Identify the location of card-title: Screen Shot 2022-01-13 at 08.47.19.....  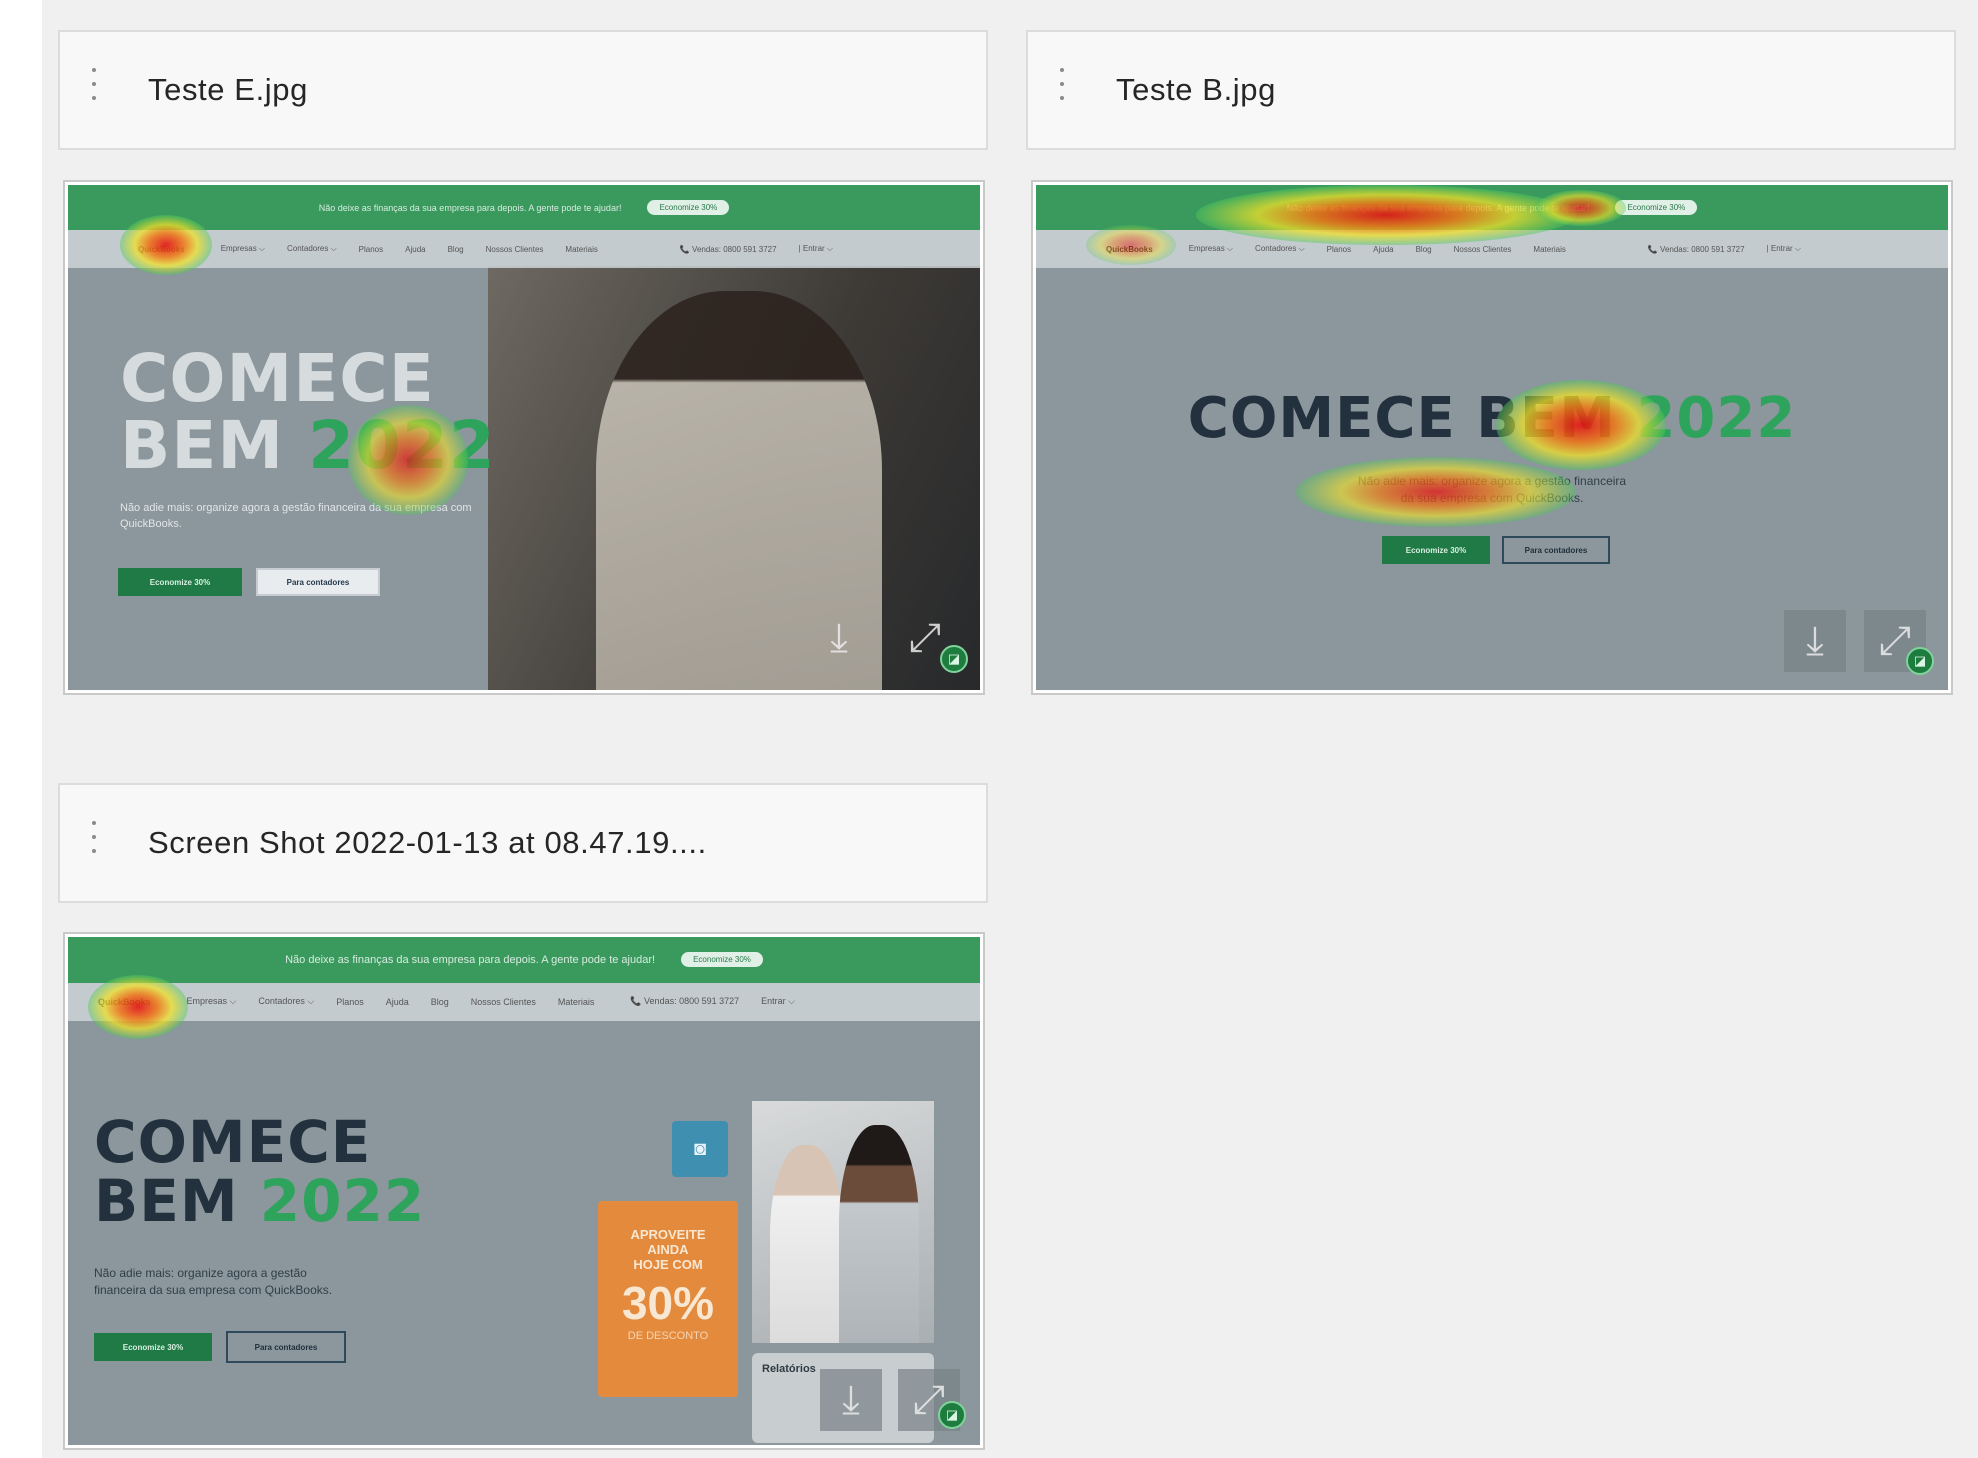
(427, 842).